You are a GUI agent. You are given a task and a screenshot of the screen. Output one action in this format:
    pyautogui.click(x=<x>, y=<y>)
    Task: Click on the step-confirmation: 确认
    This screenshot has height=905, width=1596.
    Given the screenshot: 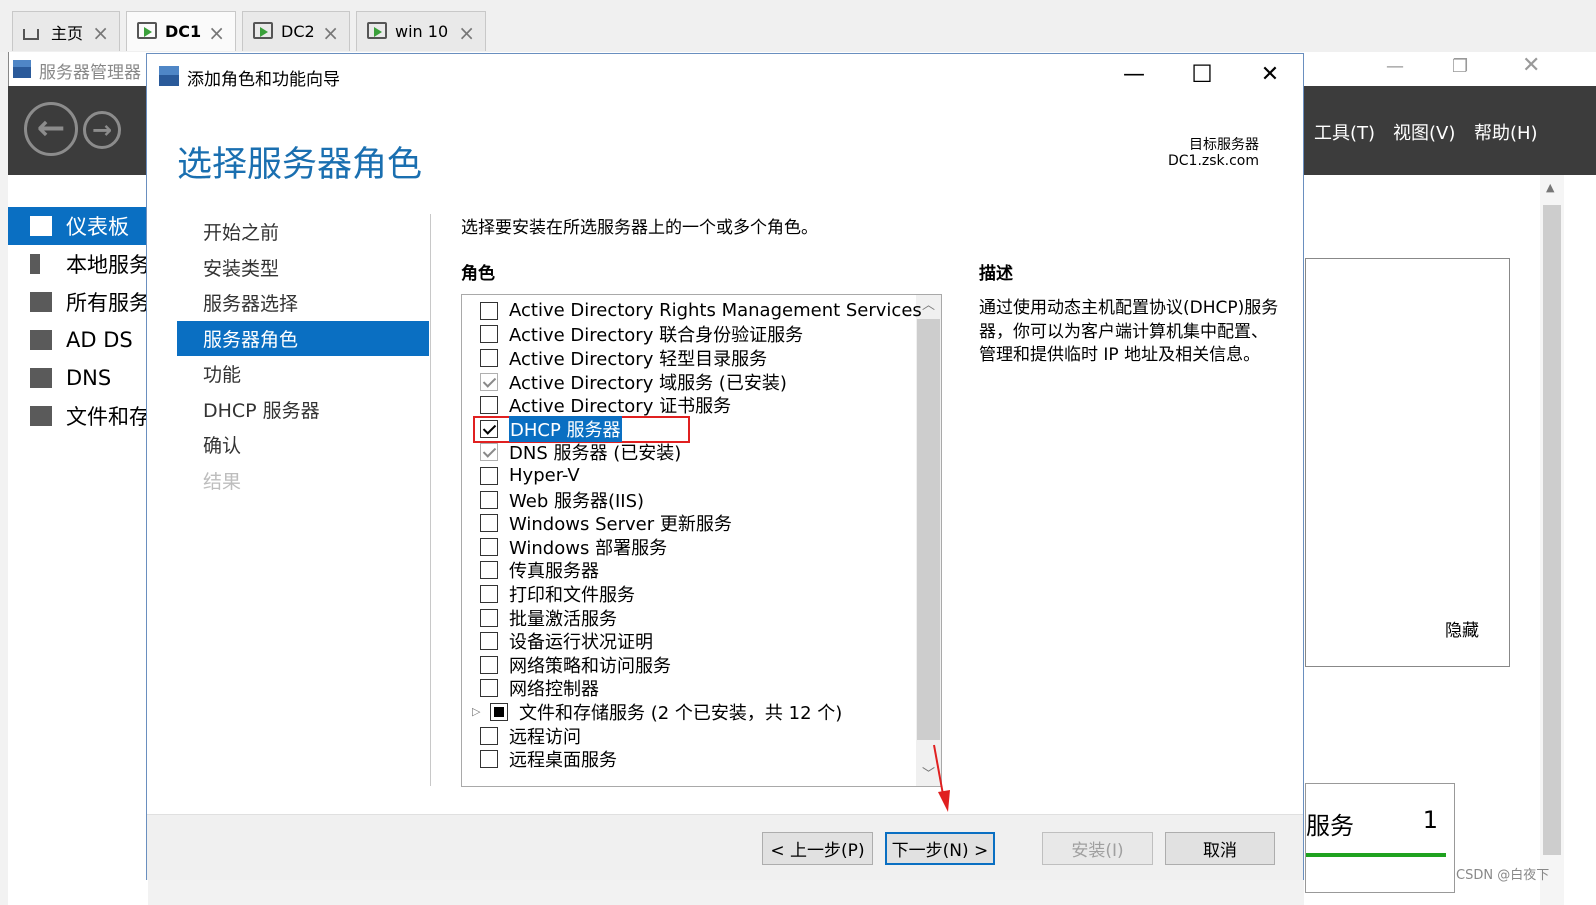 What is the action you would take?
    pyautogui.click(x=303, y=445)
    